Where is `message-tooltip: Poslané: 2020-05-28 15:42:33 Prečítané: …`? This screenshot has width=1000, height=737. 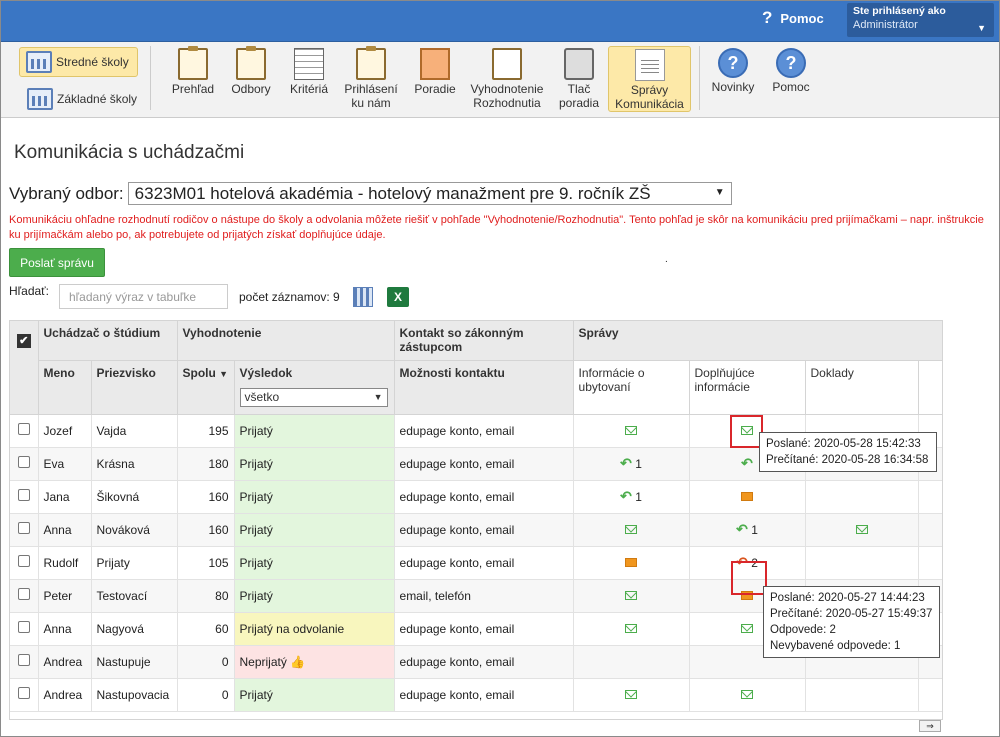
message-tooltip: Poslané: 2020-05-28 15:42:33 Prečítané: … is located at coordinates (848, 452).